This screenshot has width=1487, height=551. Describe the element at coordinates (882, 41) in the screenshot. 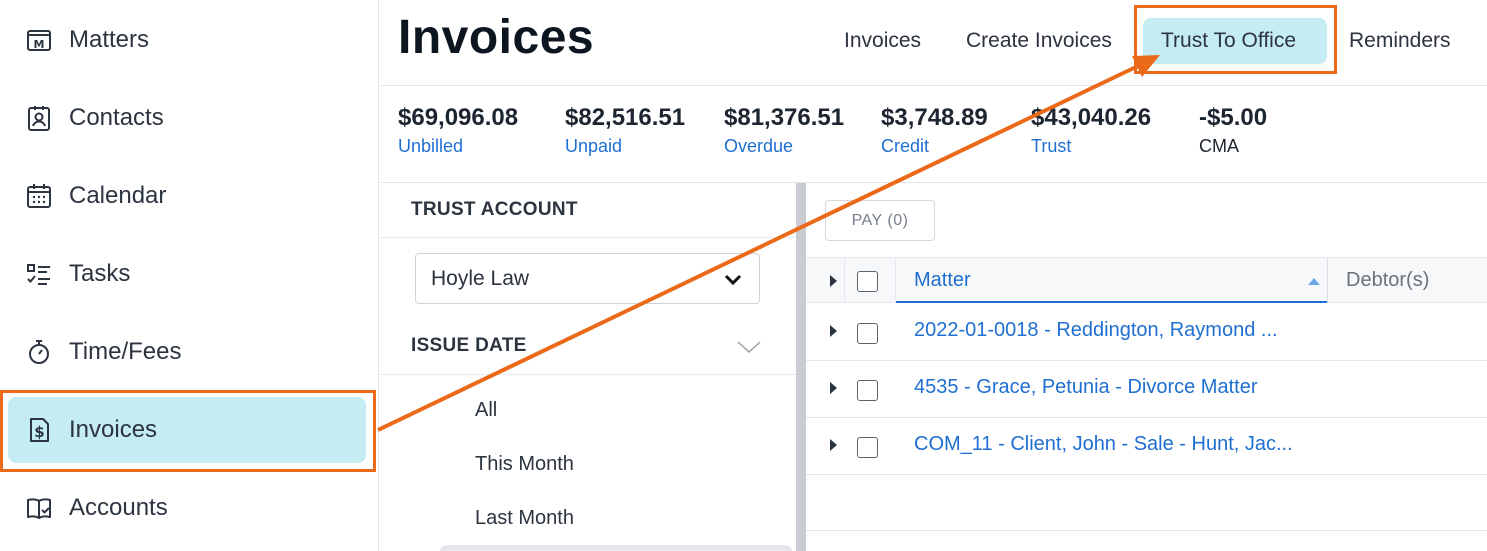

I see `tab-invoices: Invoices` at that location.